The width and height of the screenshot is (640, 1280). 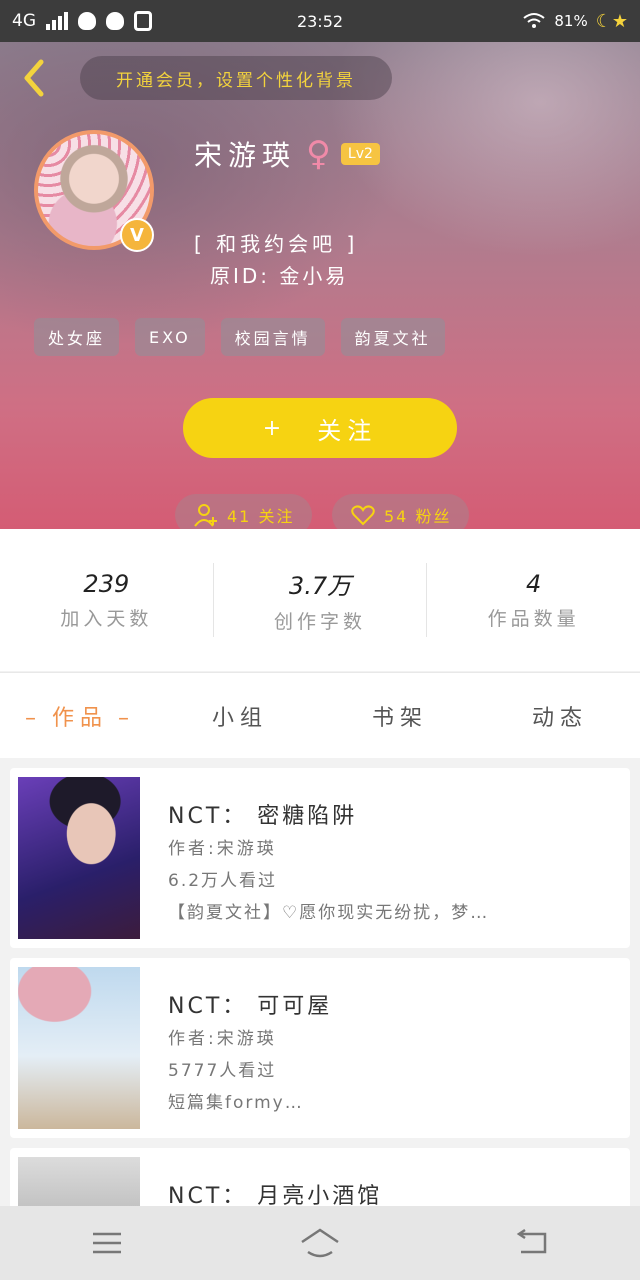 What do you see at coordinates (263, 816) in the screenshot?
I see `work-title: NCT： 密糖陷阱` at bounding box center [263, 816].